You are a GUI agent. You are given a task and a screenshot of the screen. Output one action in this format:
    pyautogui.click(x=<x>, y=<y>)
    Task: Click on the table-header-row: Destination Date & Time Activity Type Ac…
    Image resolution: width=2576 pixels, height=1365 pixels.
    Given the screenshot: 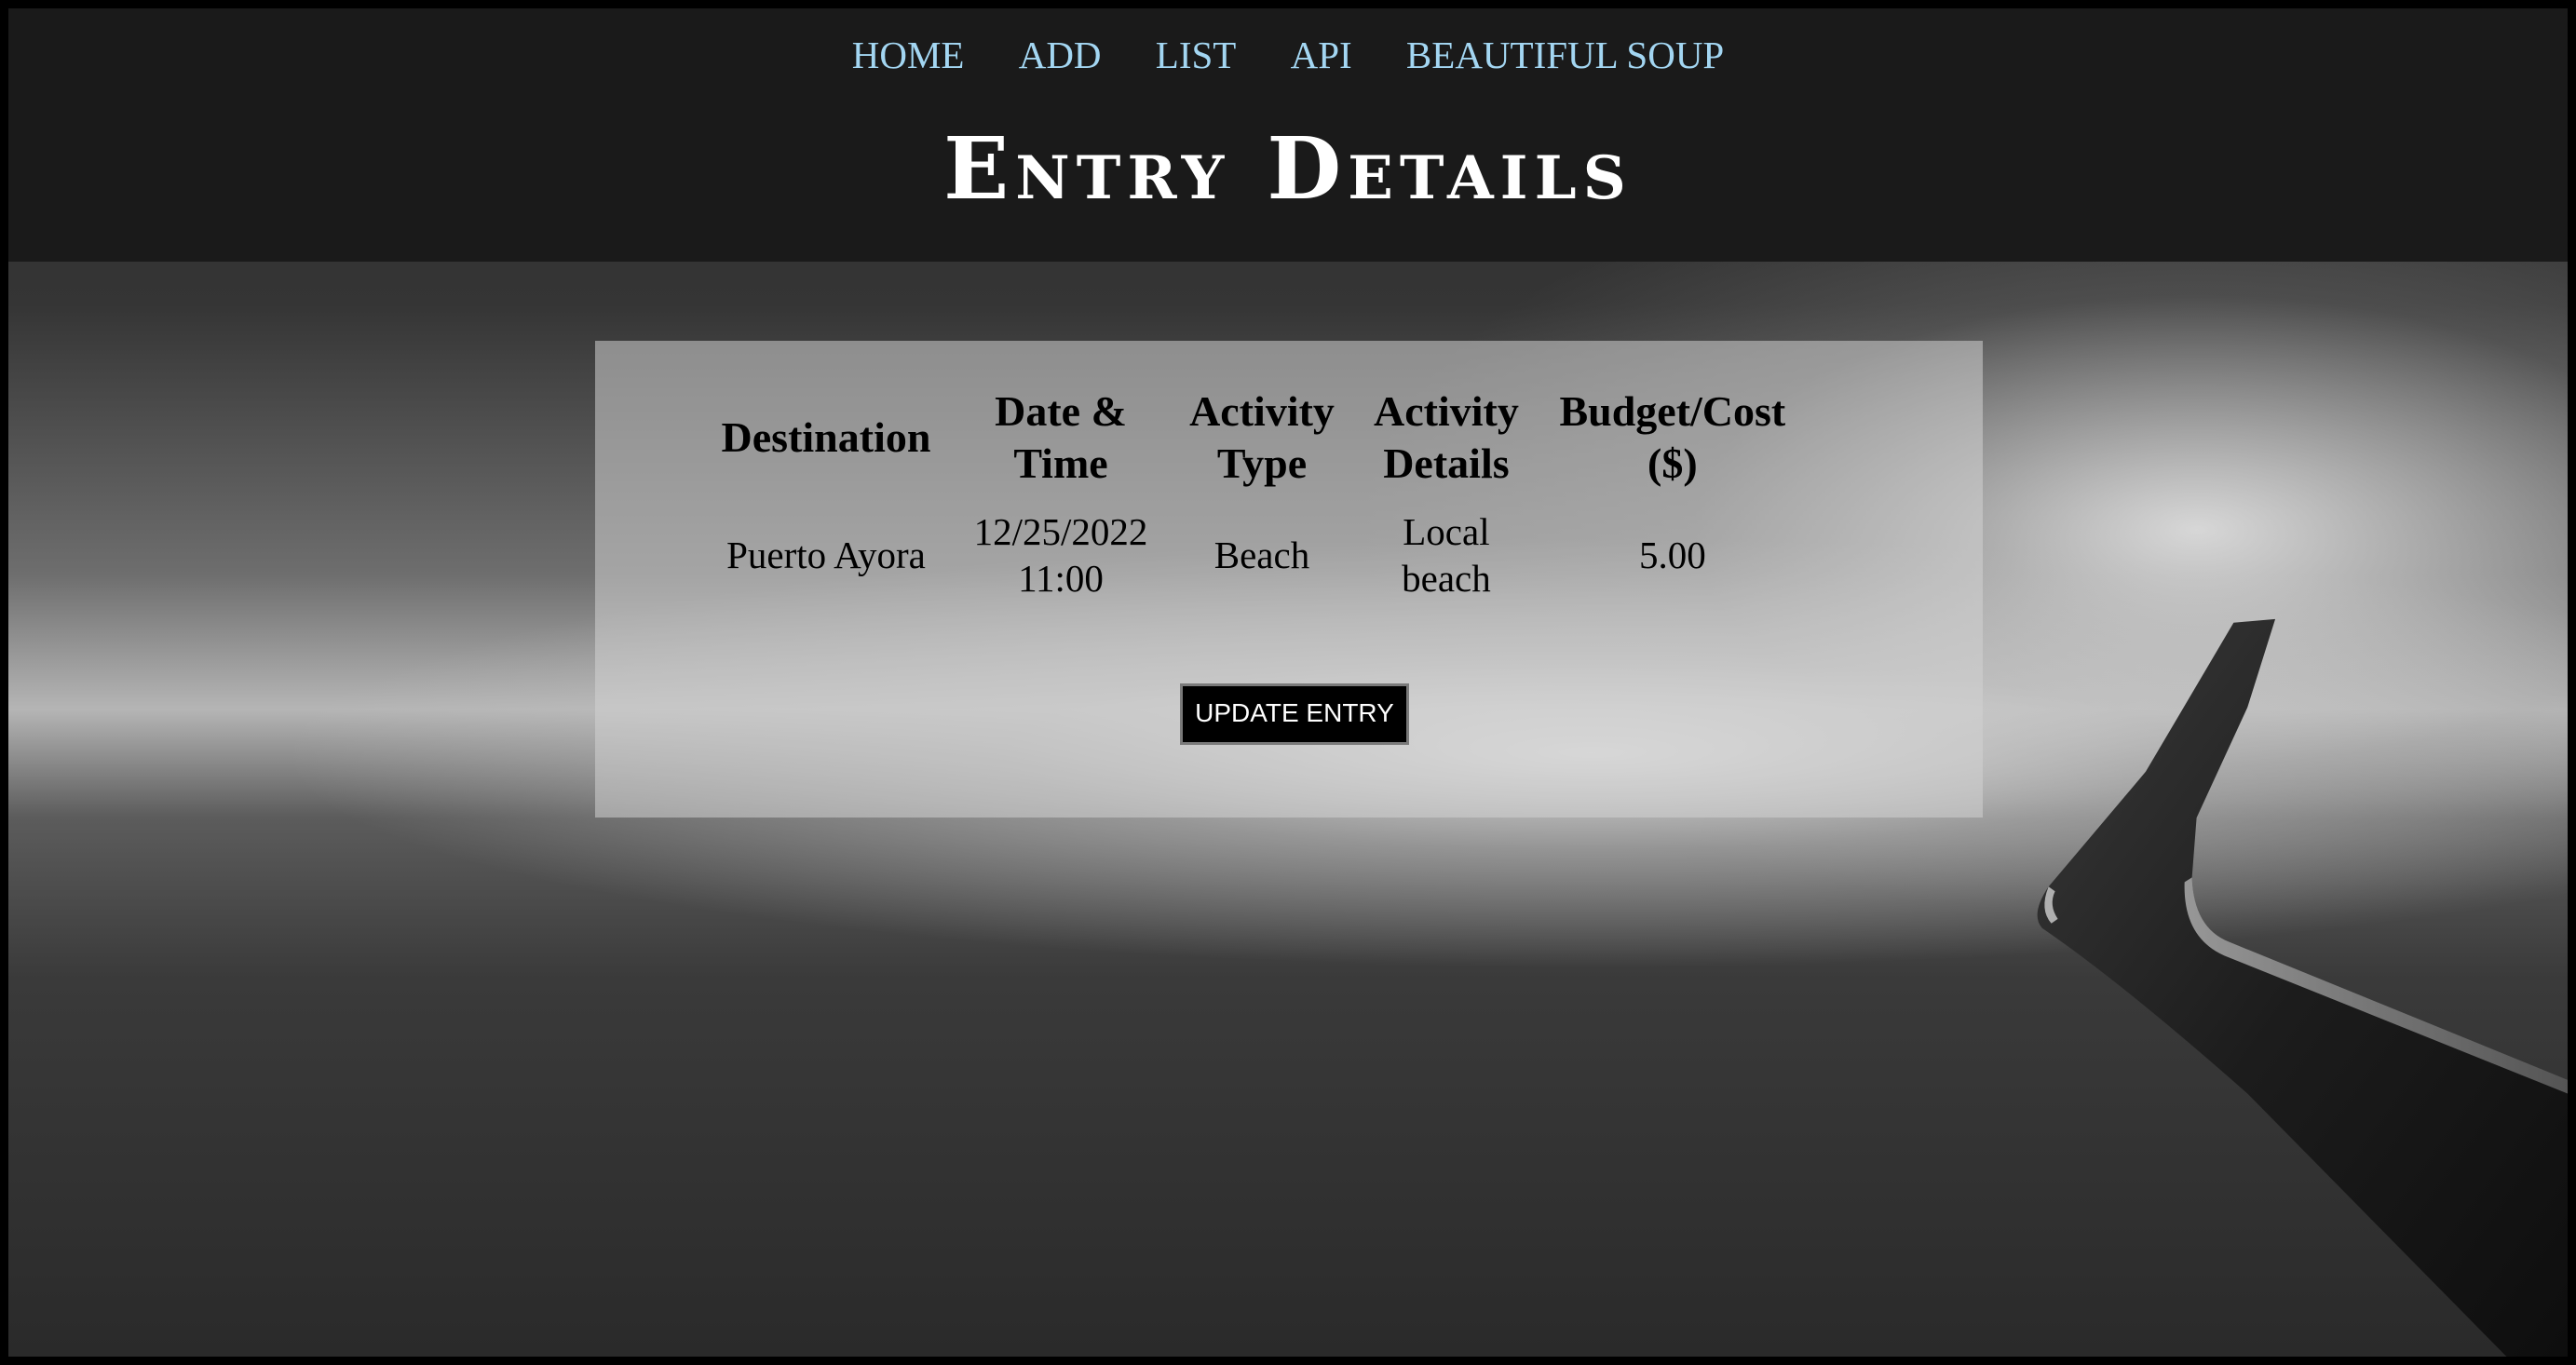 What is the action you would take?
    pyautogui.click(x=1253, y=437)
    